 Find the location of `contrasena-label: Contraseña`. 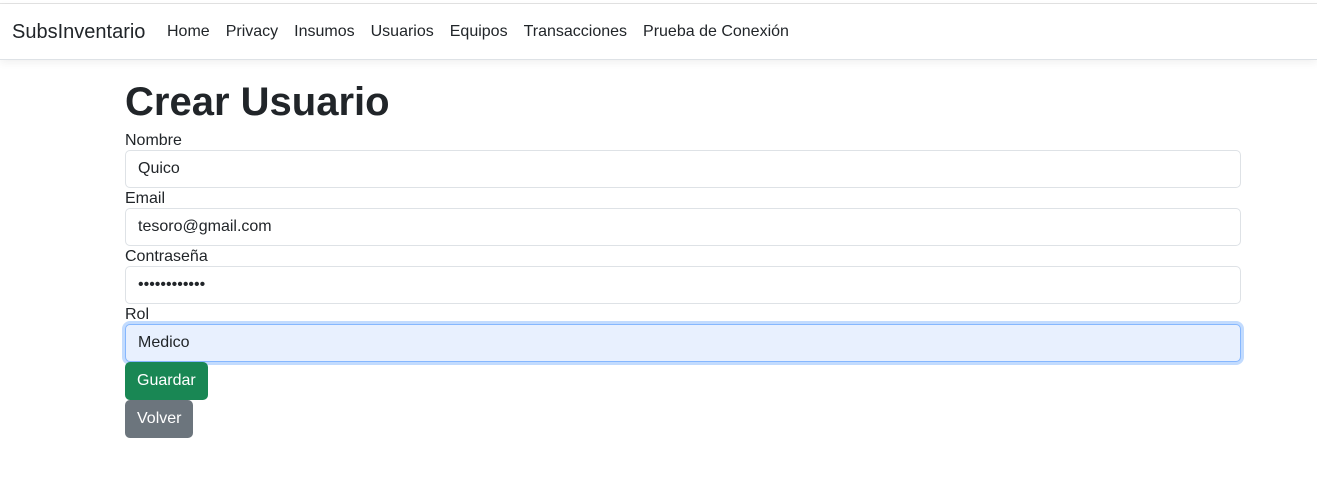

contrasena-label: Contraseña is located at coordinates (166, 256).